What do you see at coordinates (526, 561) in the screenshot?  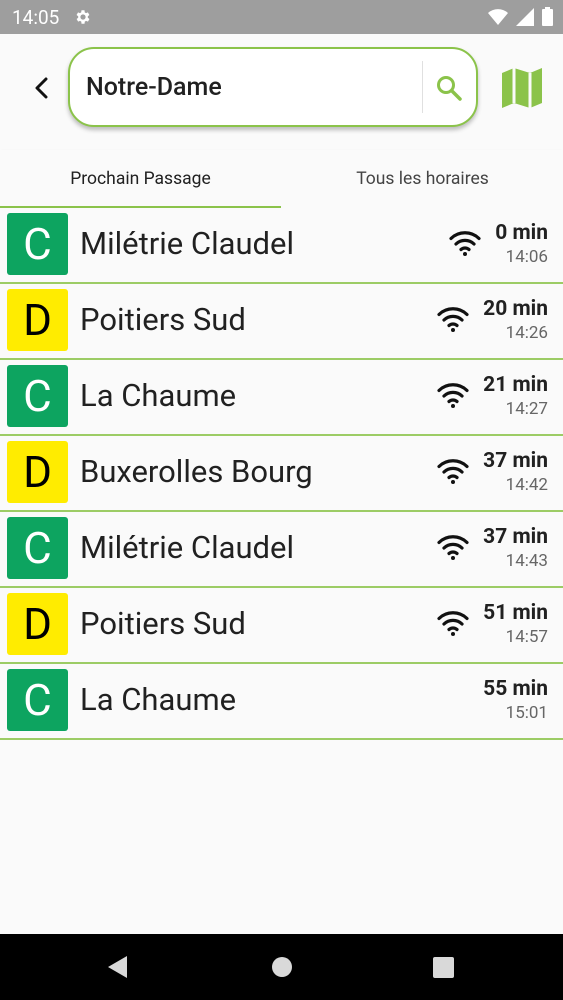 I see `departure-time: 14:43` at bounding box center [526, 561].